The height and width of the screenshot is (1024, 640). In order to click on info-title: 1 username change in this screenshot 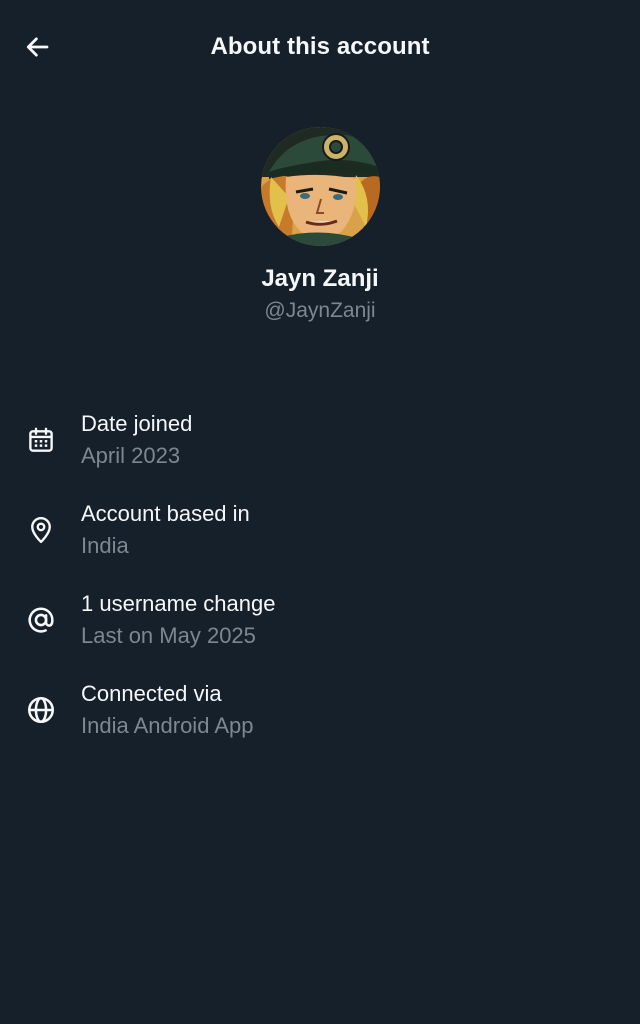, I will do `click(178, 603)`.